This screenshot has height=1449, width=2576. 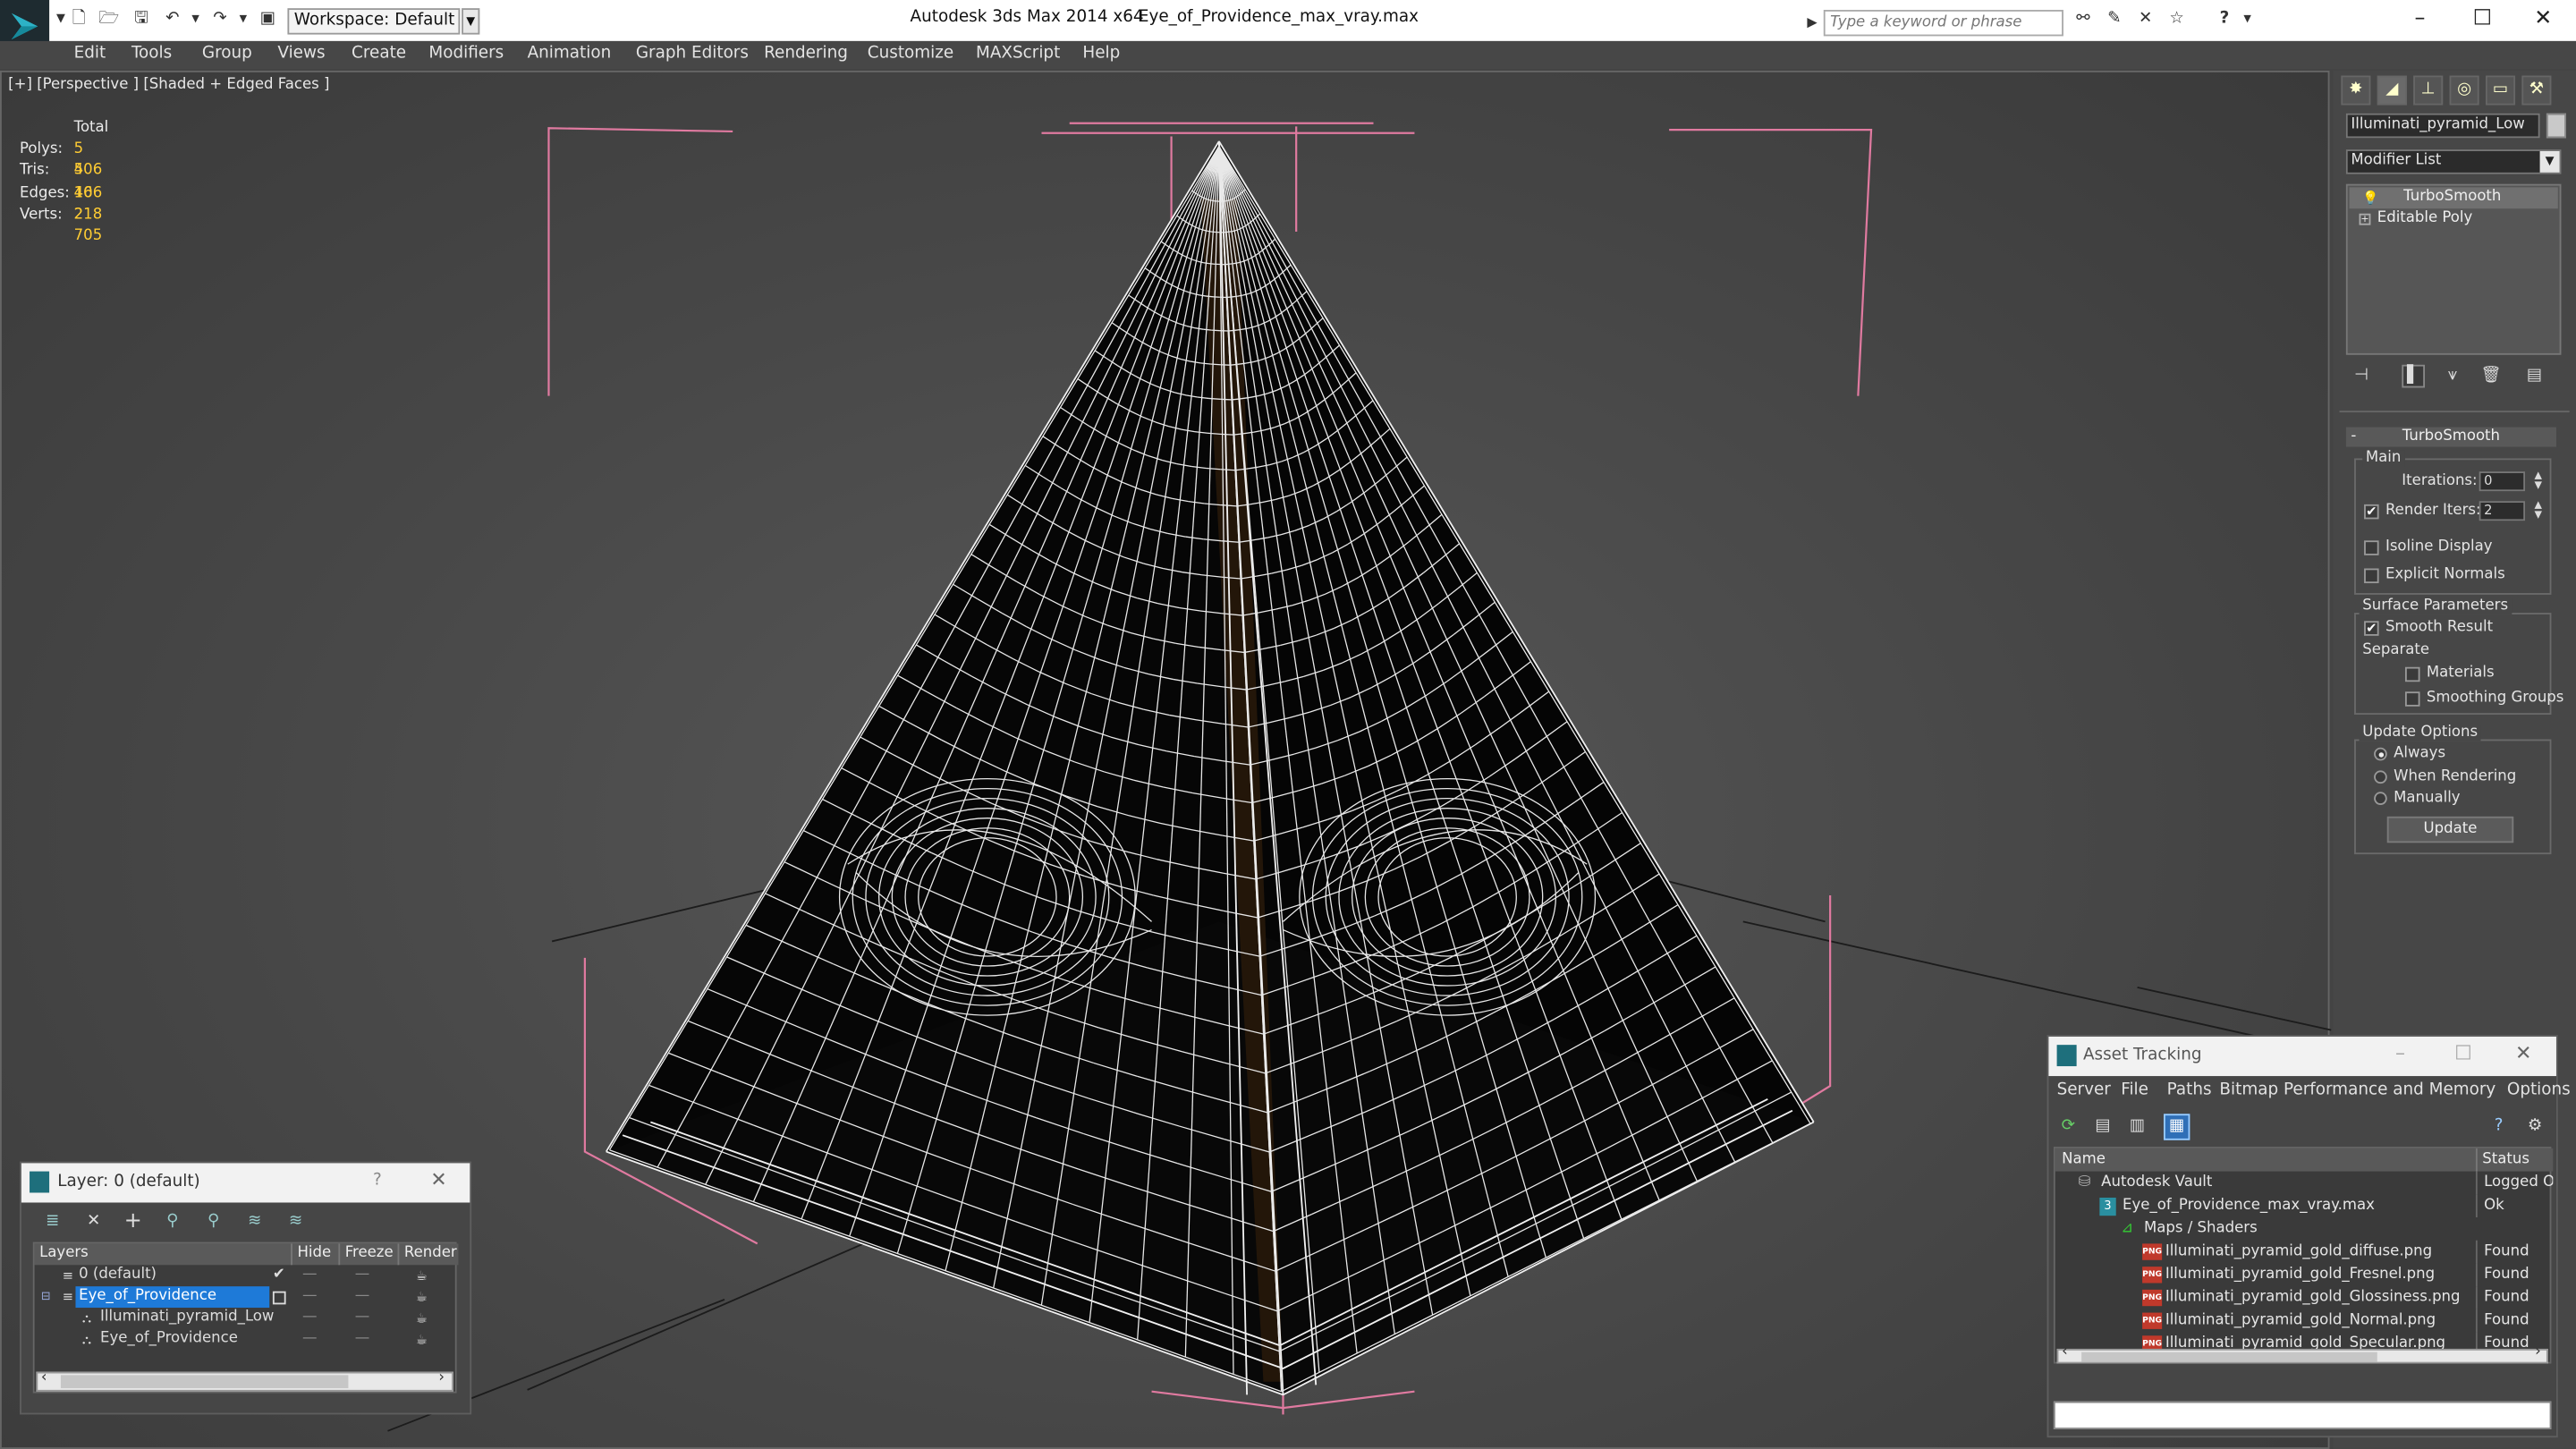 I want to click on render-iters-spinner: 2, so click(x=2502, y=511).